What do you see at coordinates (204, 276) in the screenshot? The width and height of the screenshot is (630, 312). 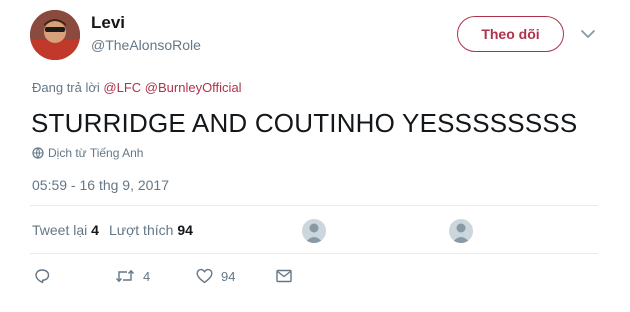 I see `heart-icon` at bounding box center [204, 276].